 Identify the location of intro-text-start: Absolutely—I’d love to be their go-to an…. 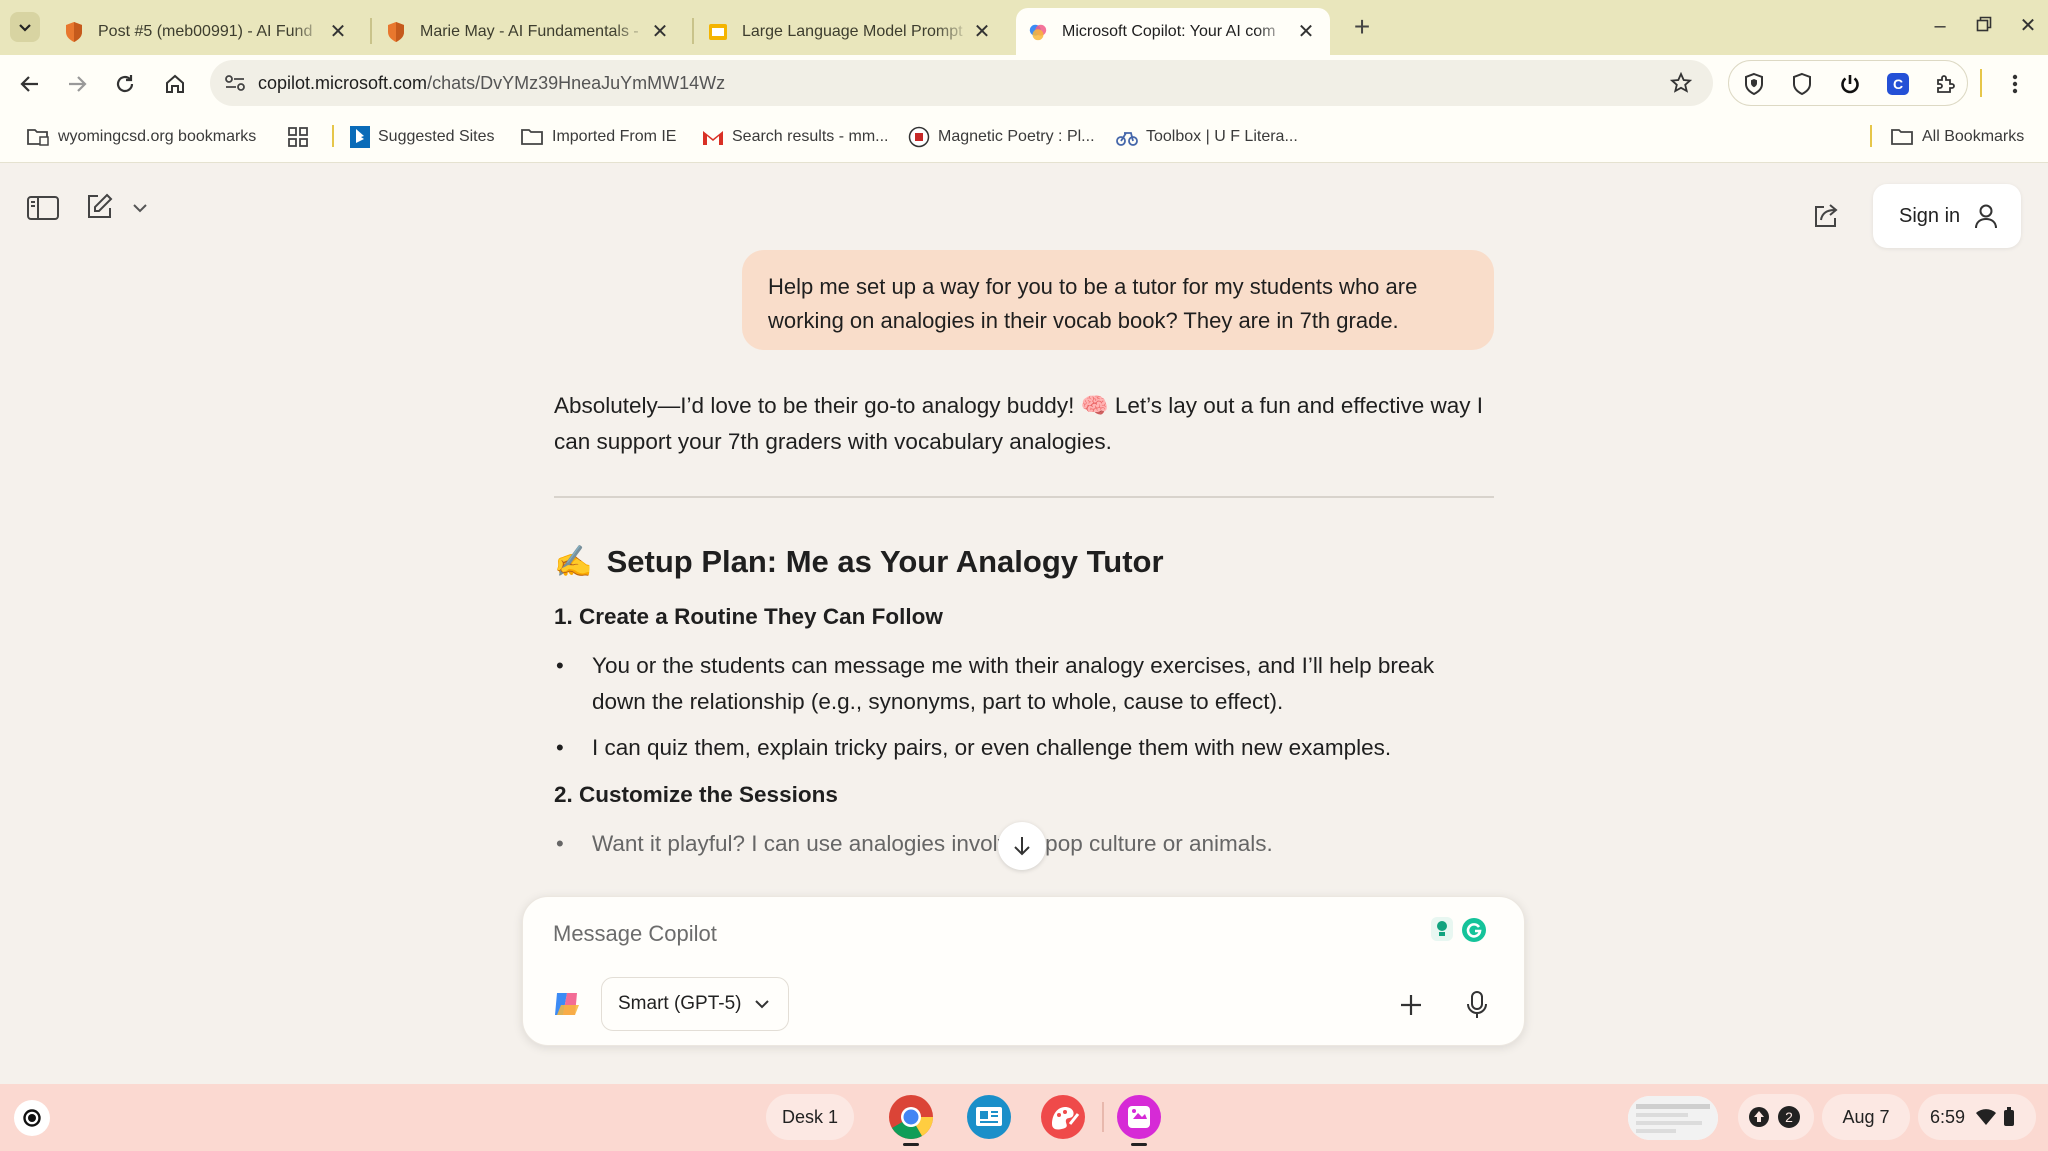
(817, 405).